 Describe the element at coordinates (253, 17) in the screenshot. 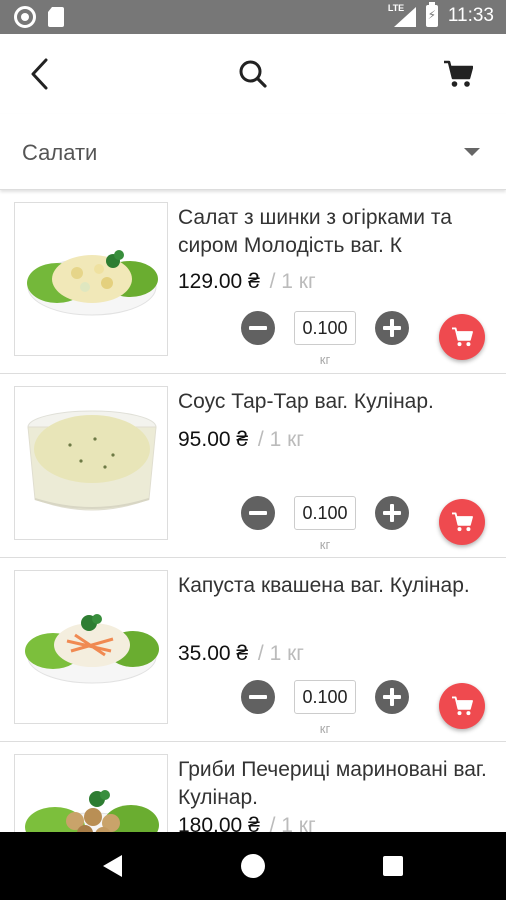

I see `status-bar: LTE 11:33` at that location.